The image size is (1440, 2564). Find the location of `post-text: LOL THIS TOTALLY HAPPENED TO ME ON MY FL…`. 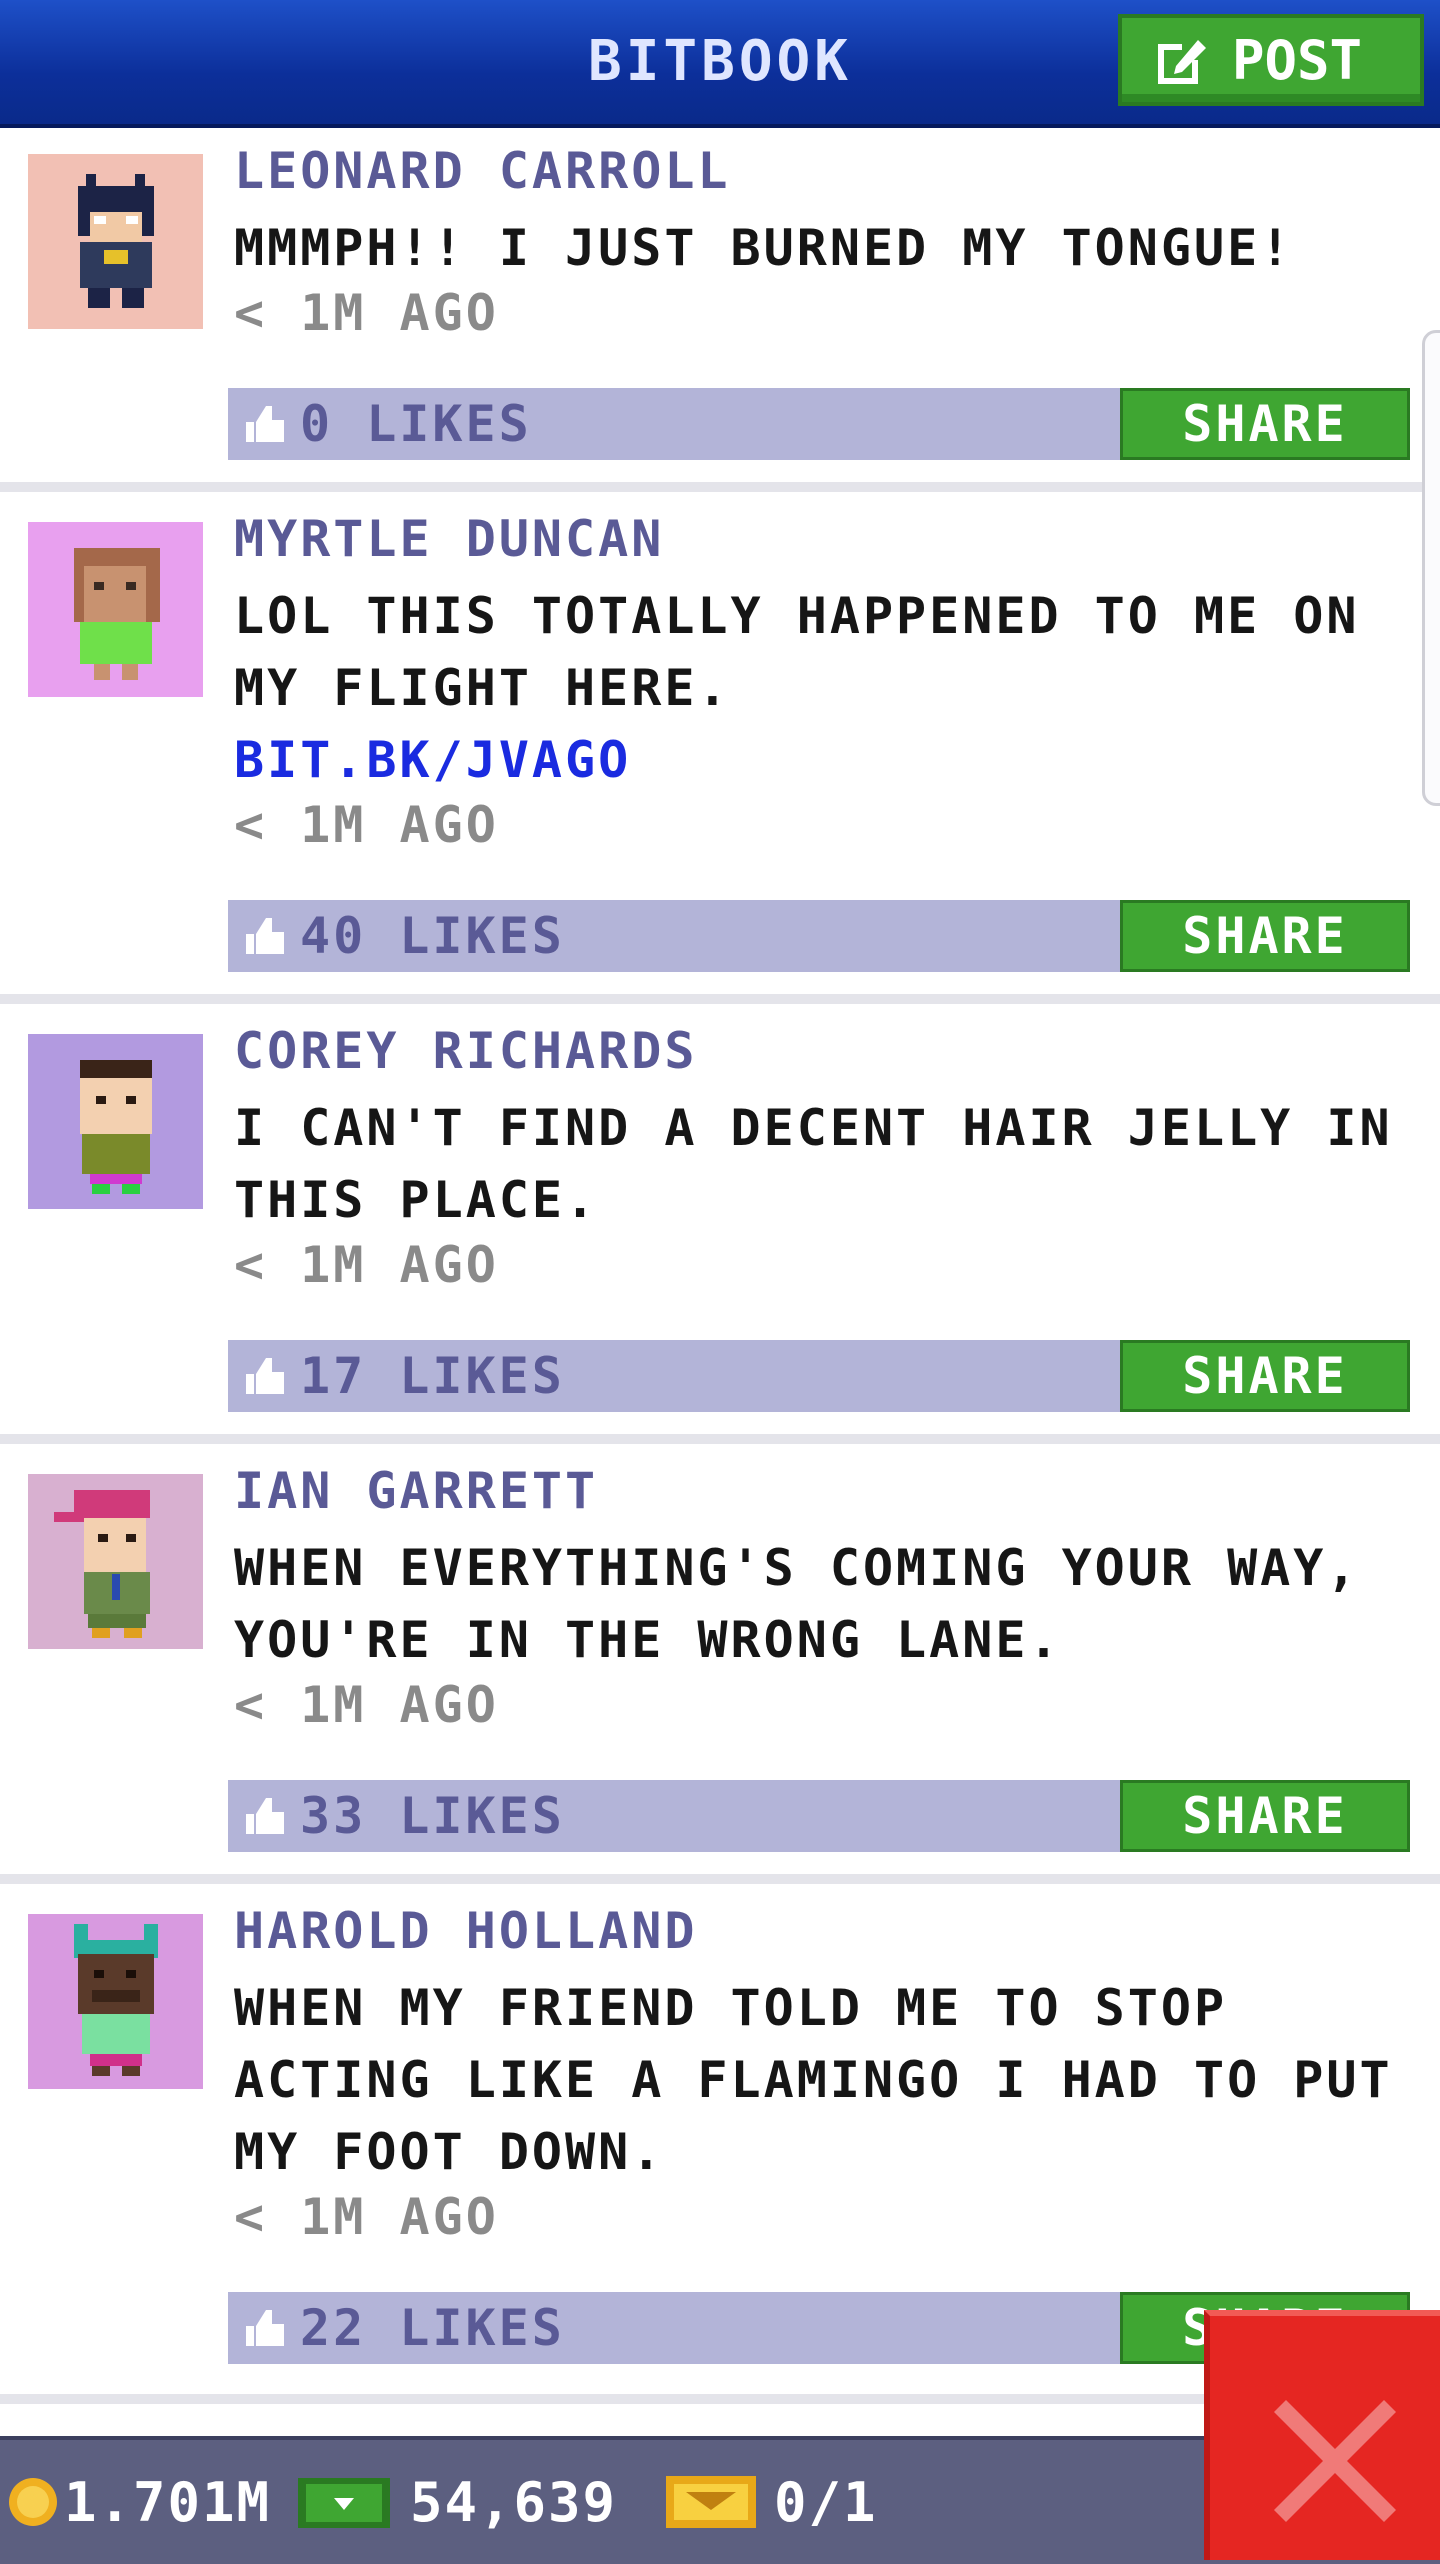

post-text: LOL THIS TOTALLY HAPPENED TO ME ON MY FL… is located at coordinates (829, 688).